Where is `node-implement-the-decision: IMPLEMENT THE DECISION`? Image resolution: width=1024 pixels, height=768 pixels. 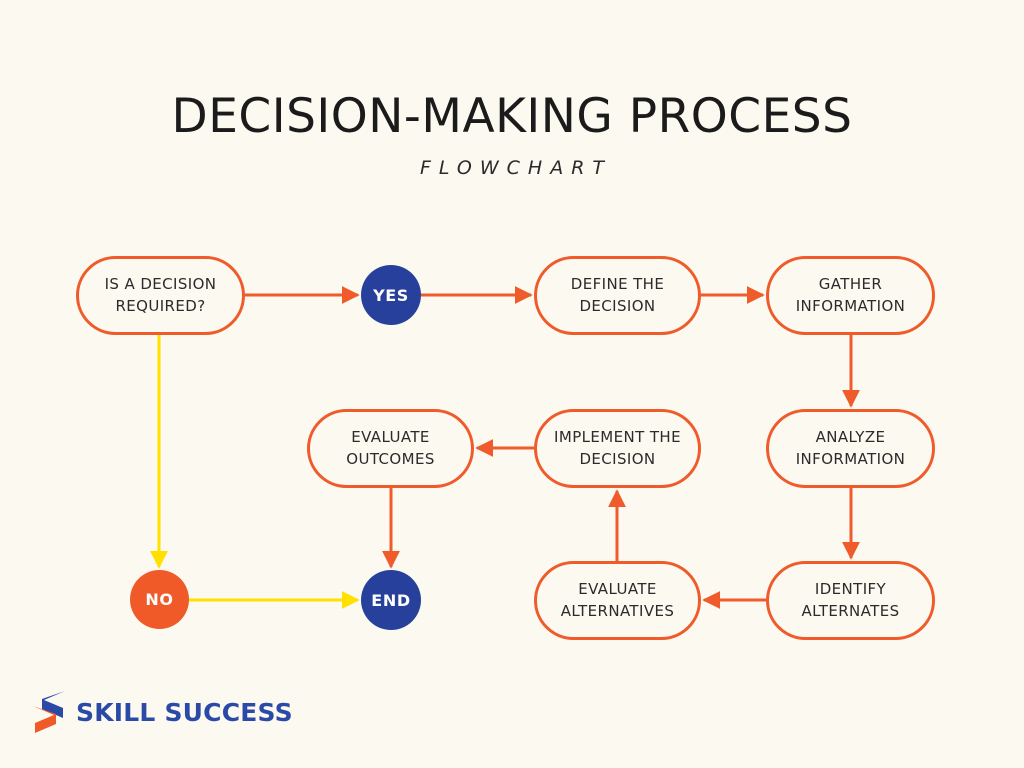
node-implement-the-decision: IMPLEMENT THE DECISION is located at coordinates (617, 448).